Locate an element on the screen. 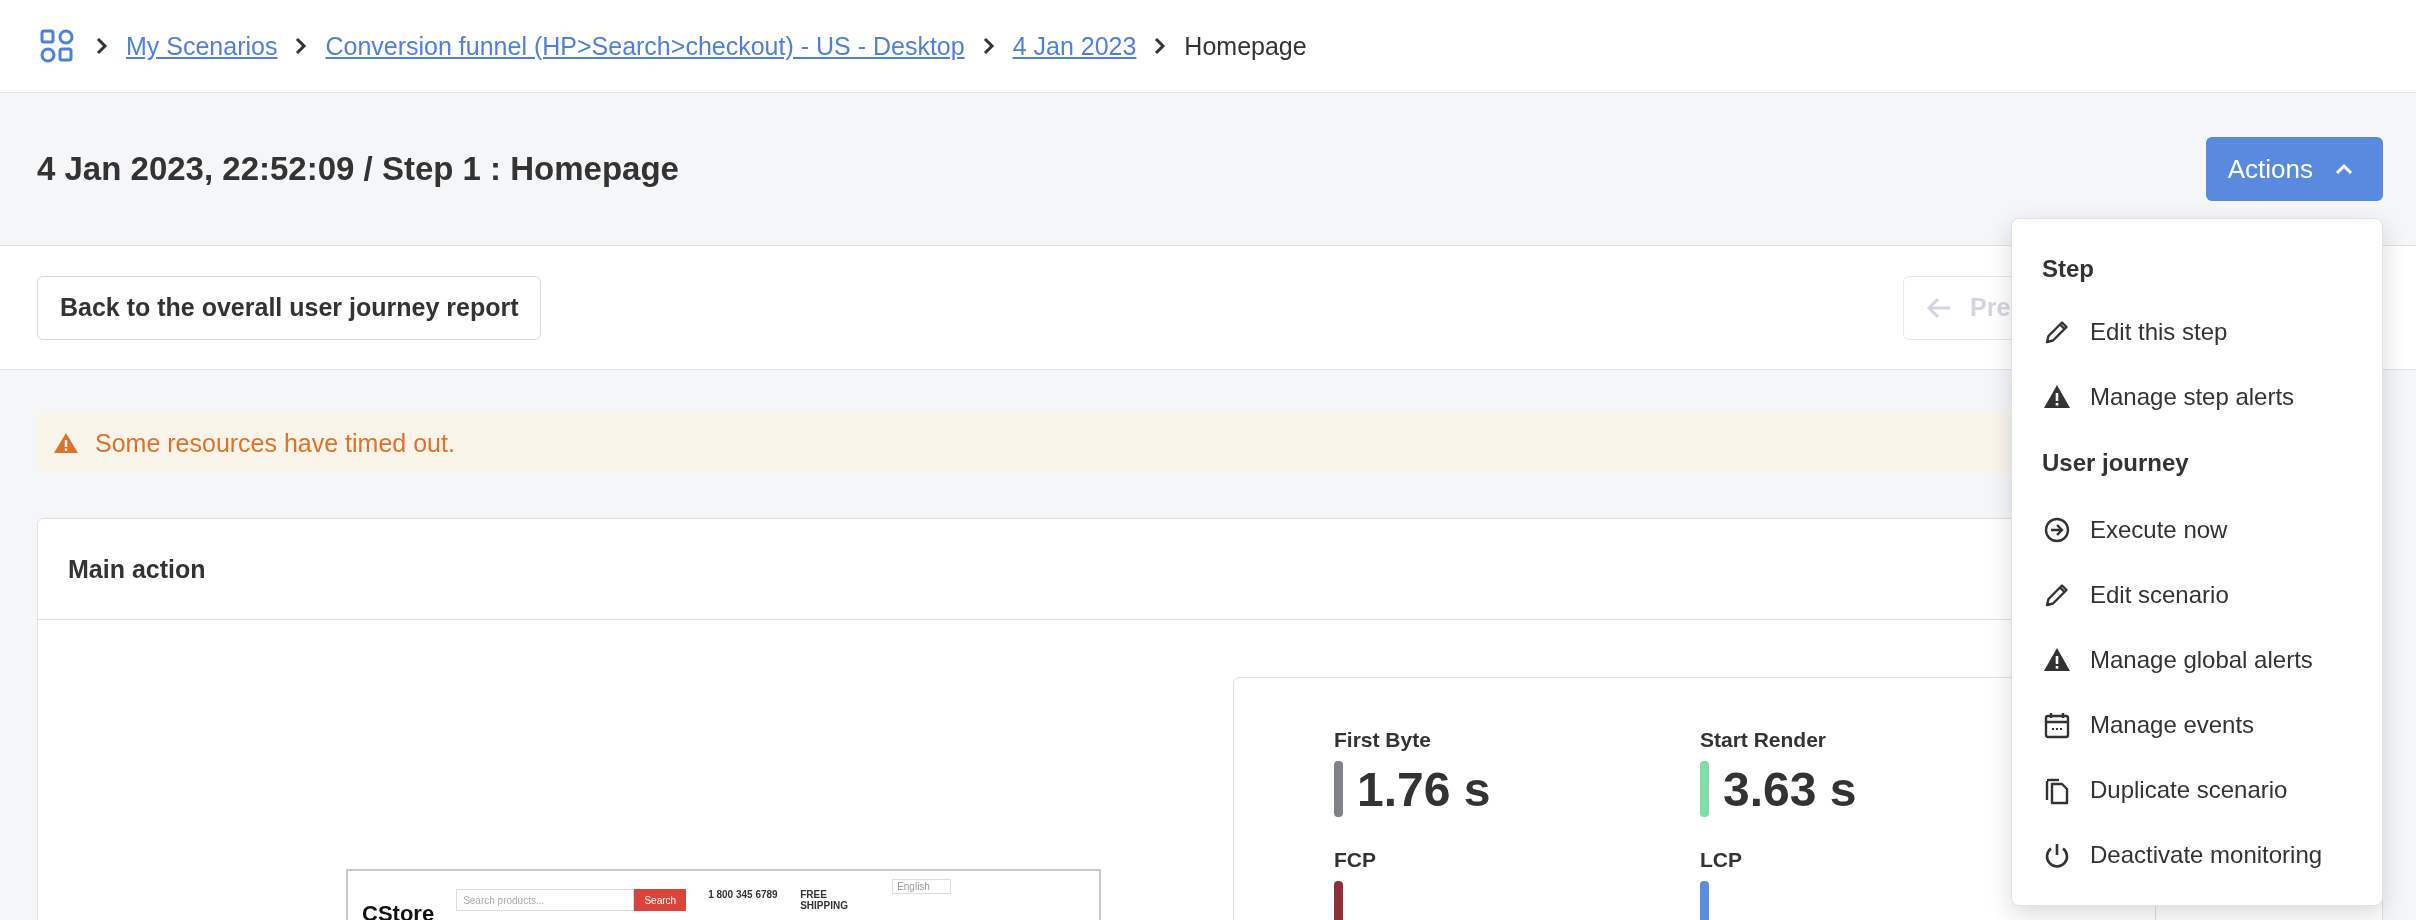  menu-item: Edit scenario is located at coordinates (2159, 594).